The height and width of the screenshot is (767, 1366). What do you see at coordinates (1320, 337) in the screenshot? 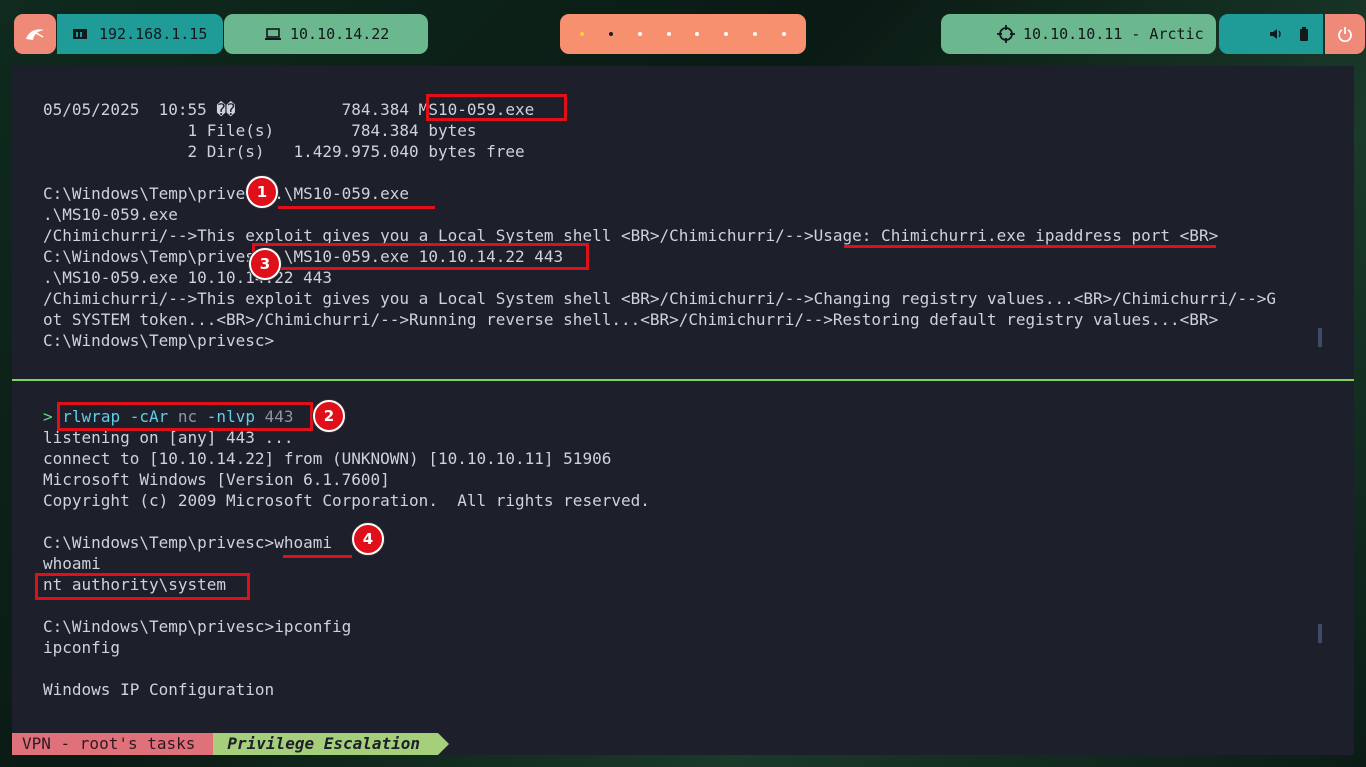
I see `scrollbar-top` at bounding box center [1320, 337].